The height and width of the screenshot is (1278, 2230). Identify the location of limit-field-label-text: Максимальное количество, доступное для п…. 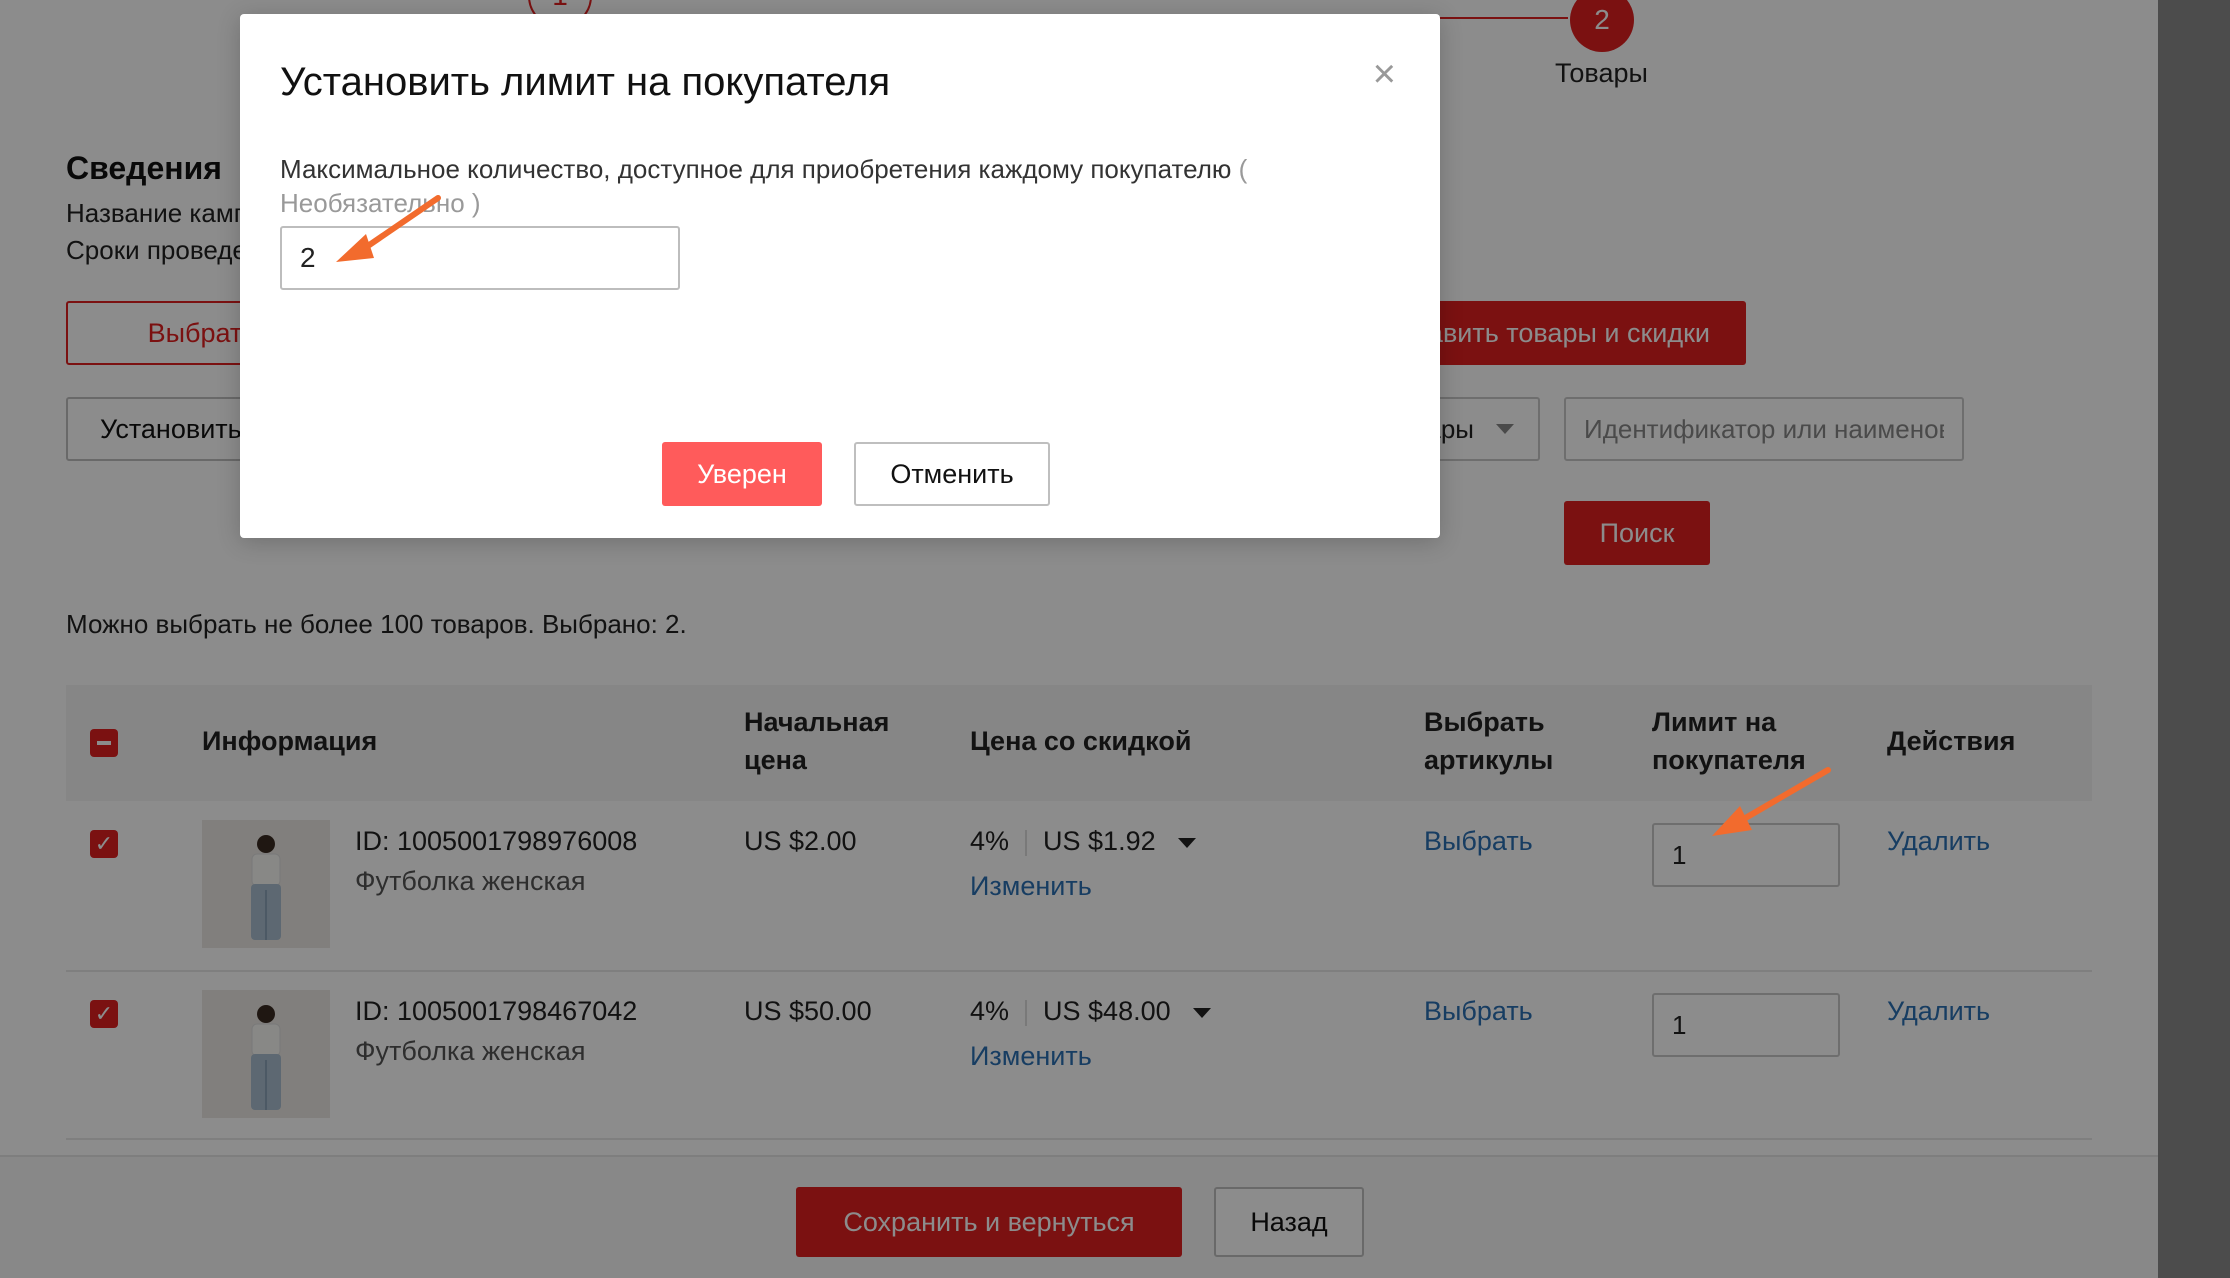
(756, 169).